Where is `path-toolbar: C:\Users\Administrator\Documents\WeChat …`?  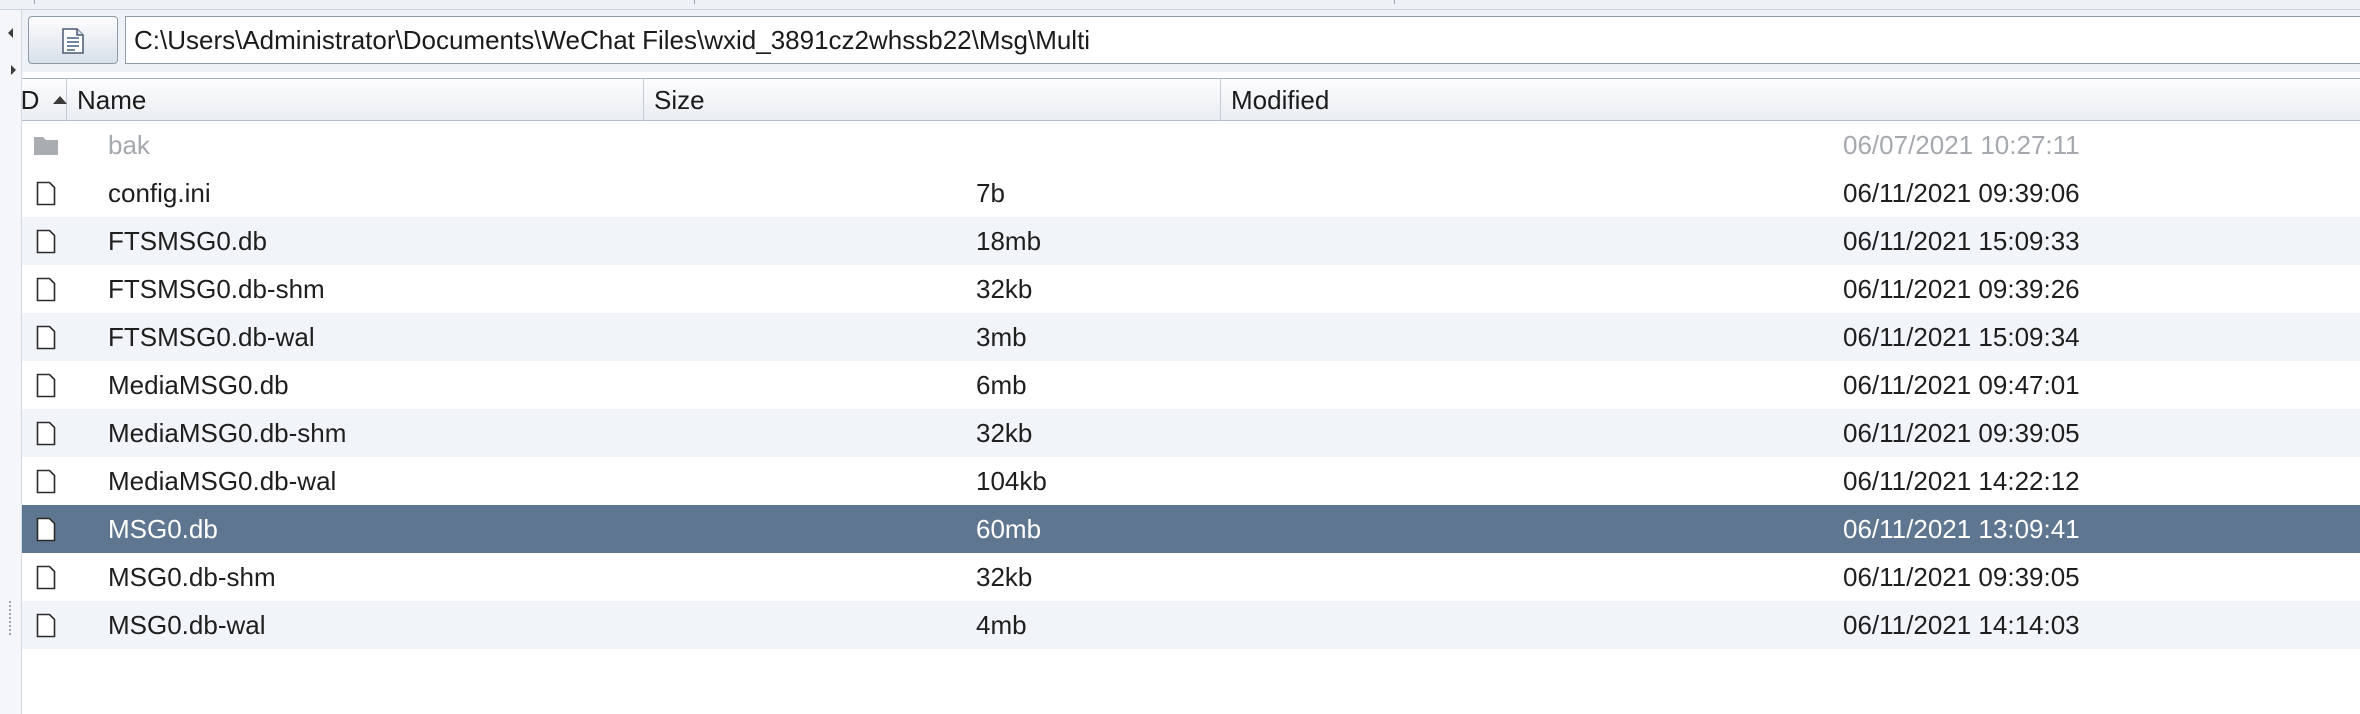 path-toolbar: C:\Users\Administrator\Documents\WeChat … is located at coordinates (1191, 41).